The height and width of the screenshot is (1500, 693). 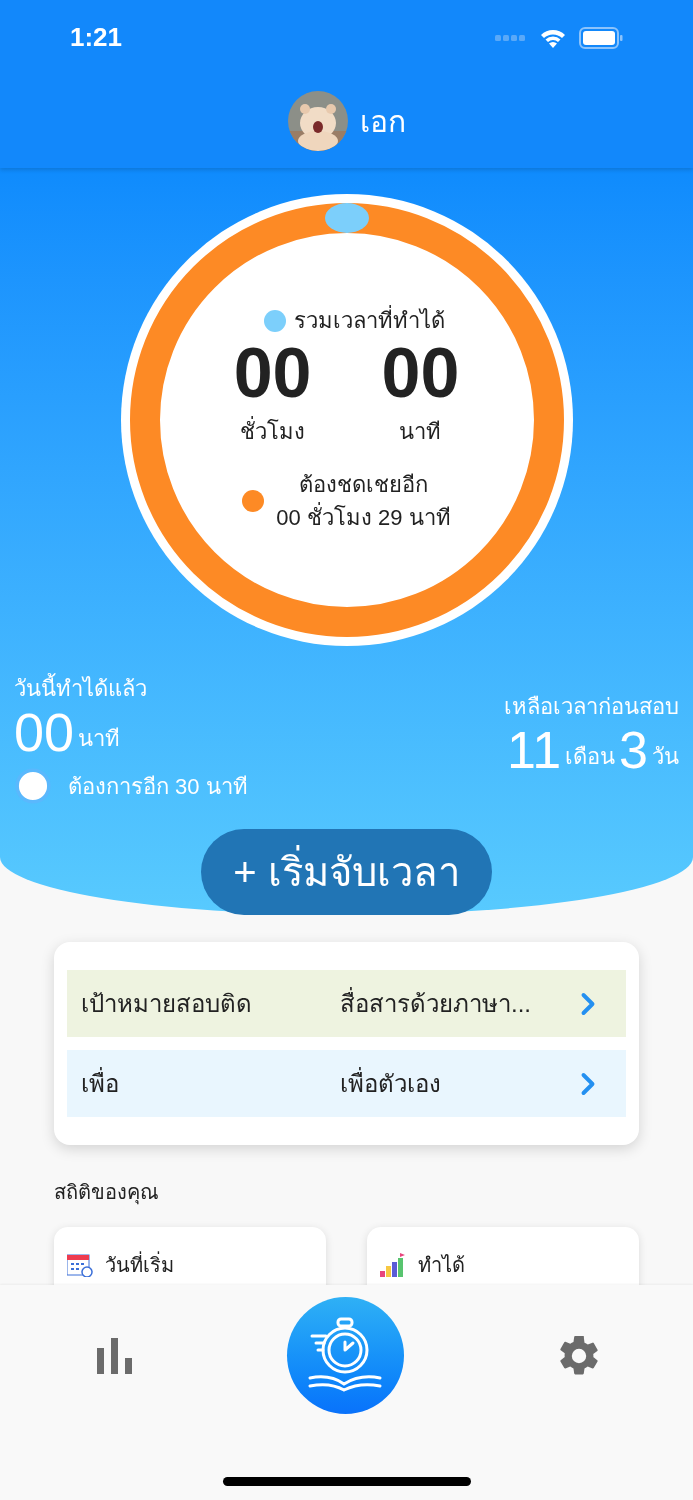 I want to click on goal-label: เป้าหมายสอบติด, so click(x=167, y=1003).